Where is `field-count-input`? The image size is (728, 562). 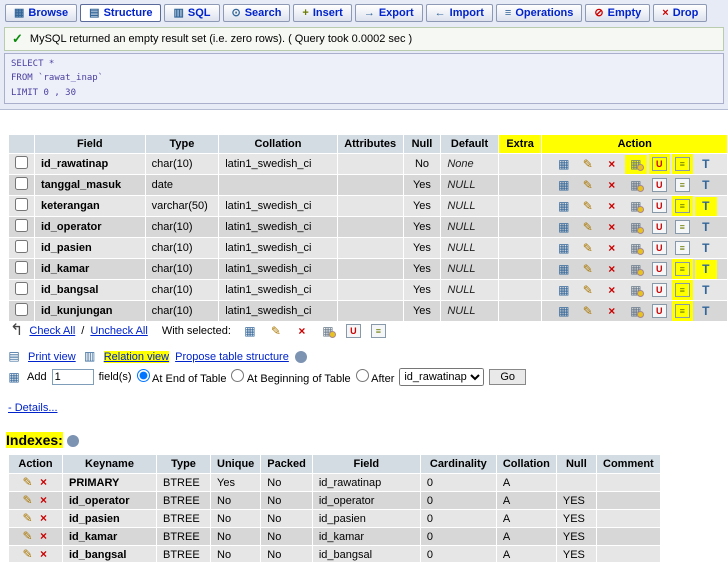
field-count-input is located at coordinates (72, 377).